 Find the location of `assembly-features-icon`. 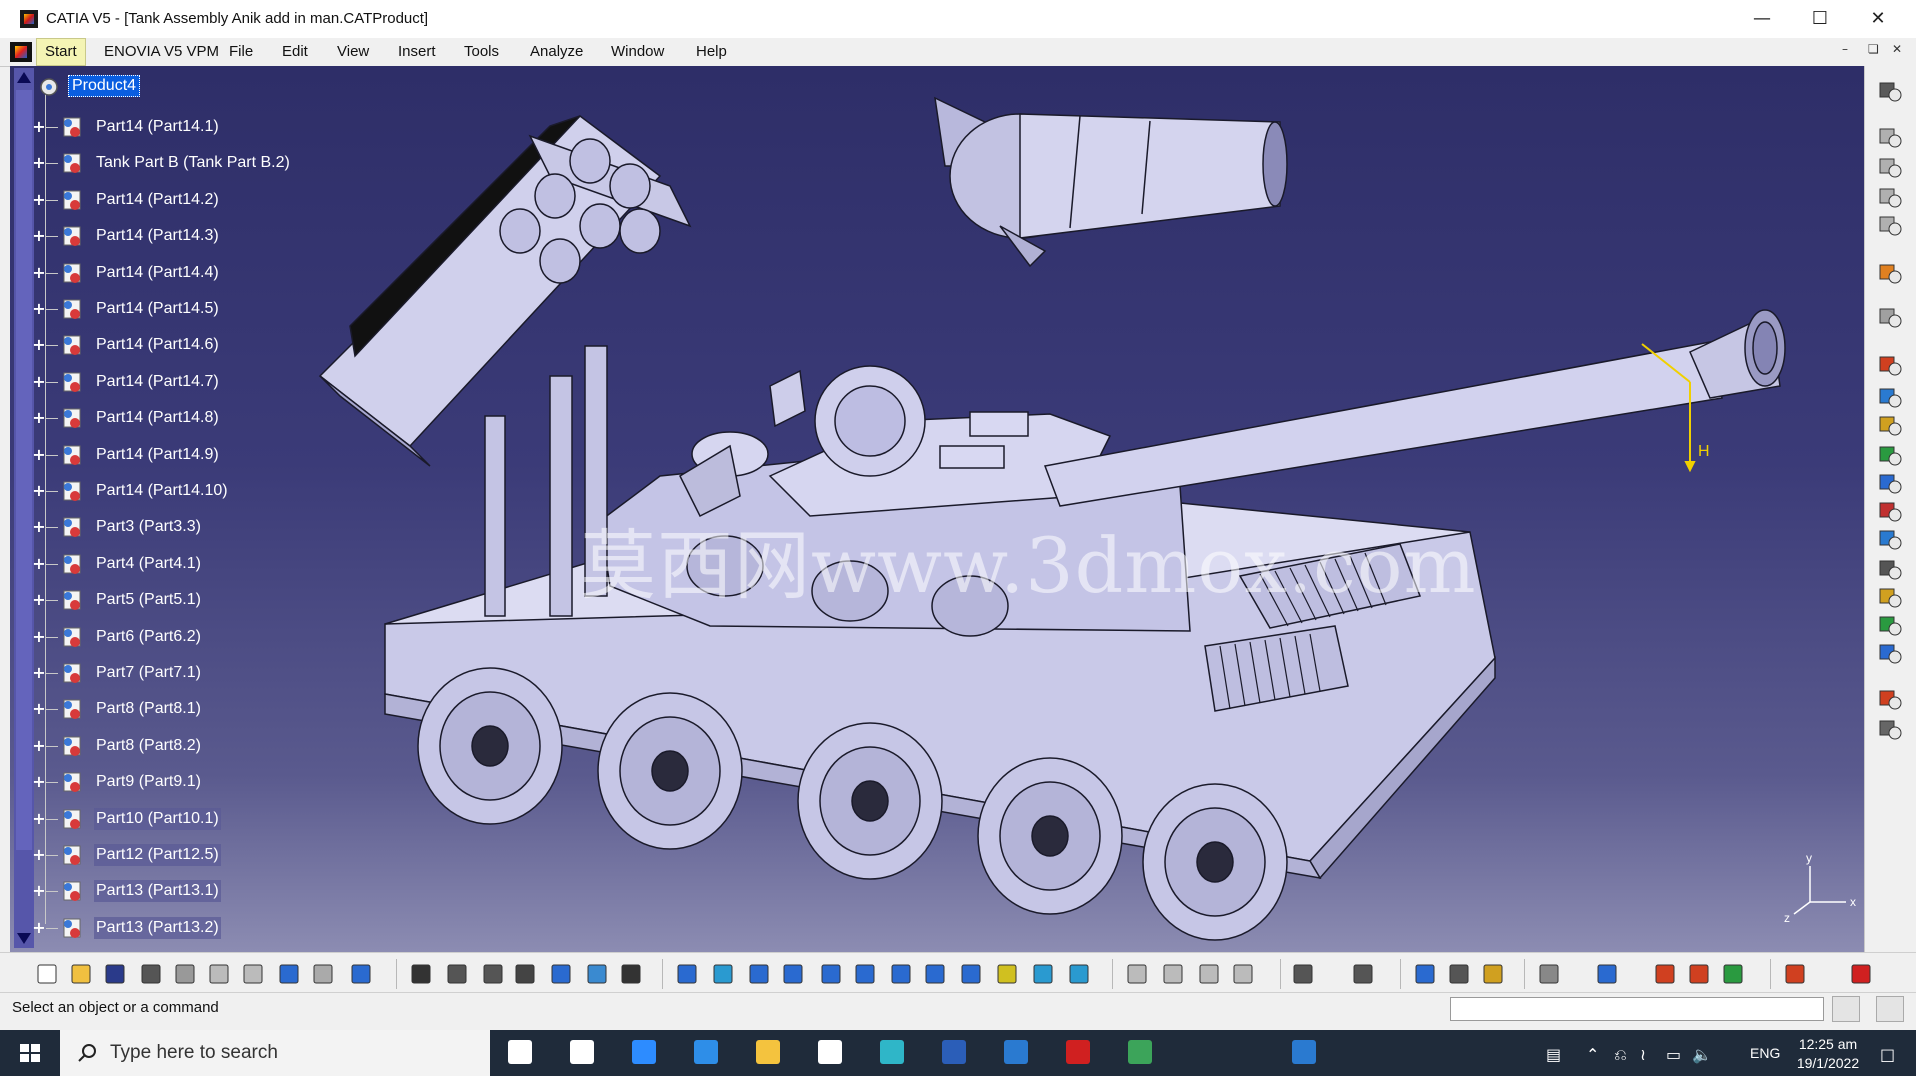

assembly-features-icon is located at coordinates (1733, 974).